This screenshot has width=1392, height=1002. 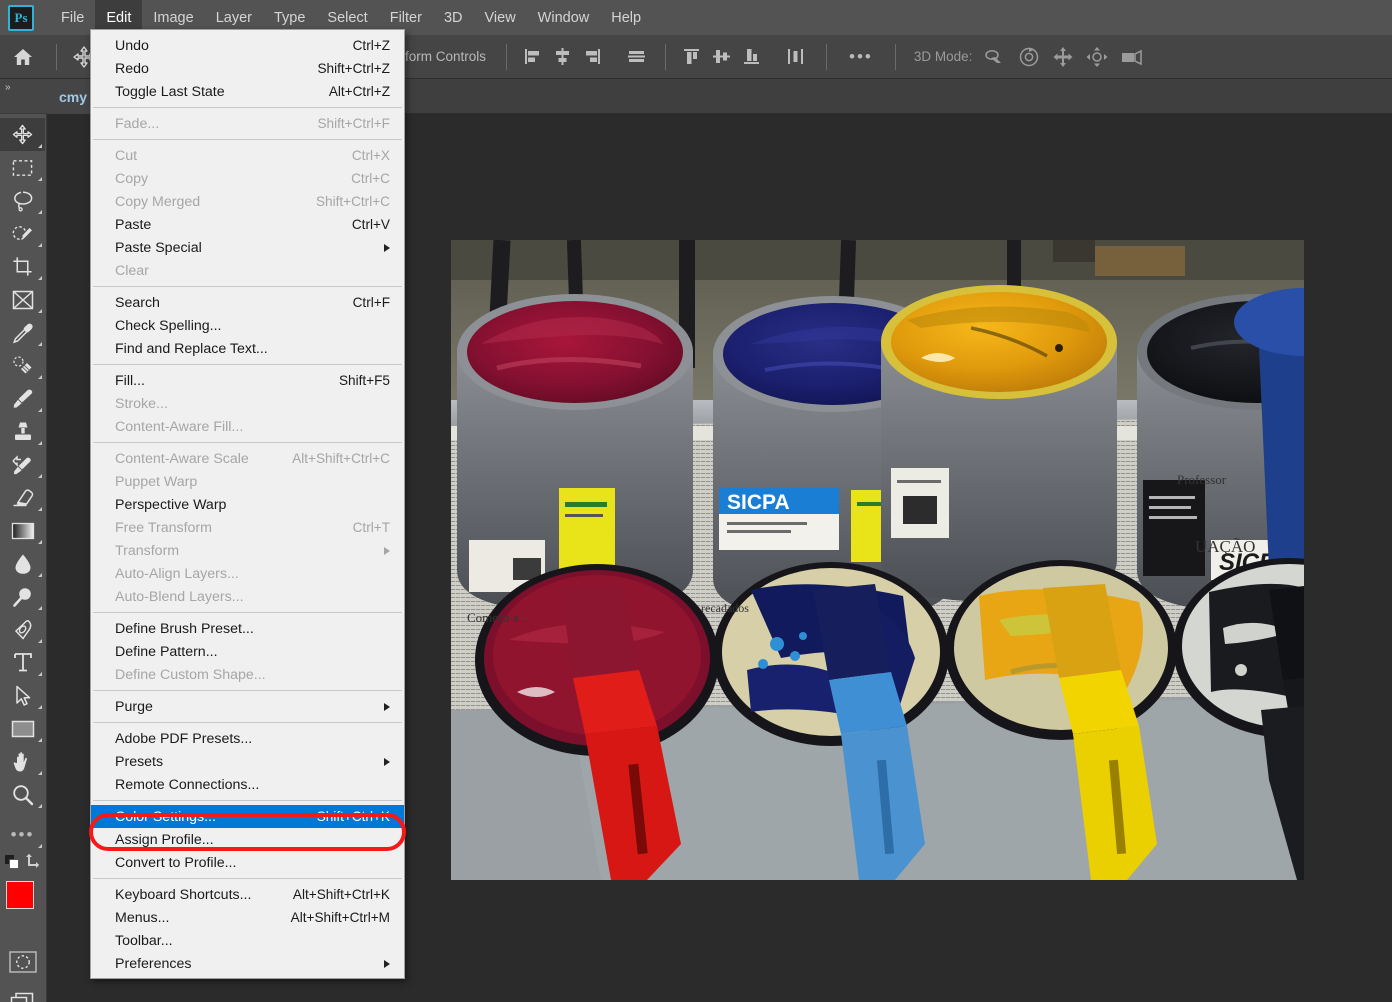 I want to click on chevron-double-right-icon: », so click(x=23, y=86).